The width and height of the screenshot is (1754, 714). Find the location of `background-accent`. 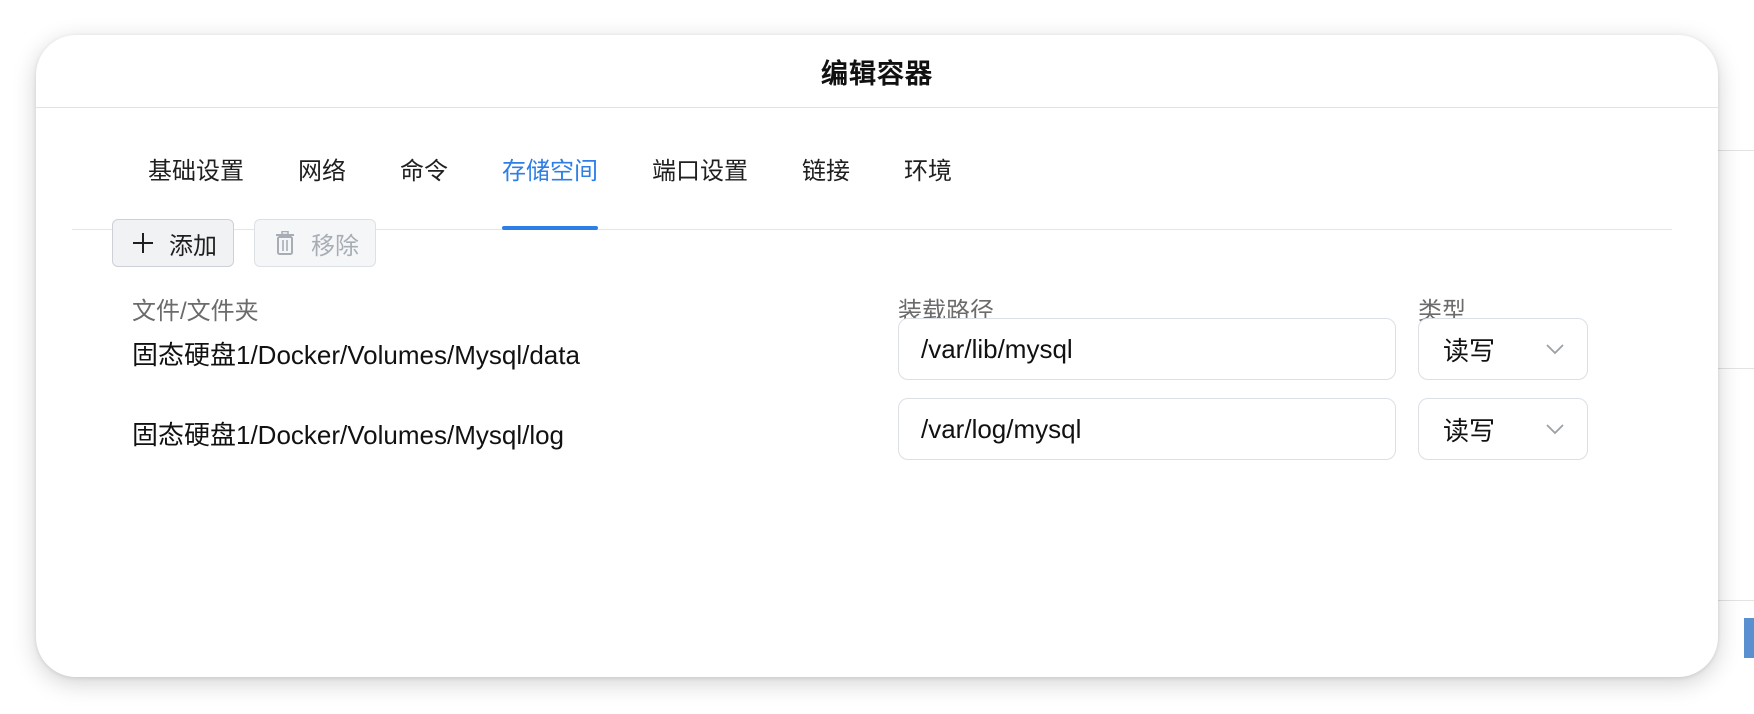

background-accent is located at coordinates (1749, 638).